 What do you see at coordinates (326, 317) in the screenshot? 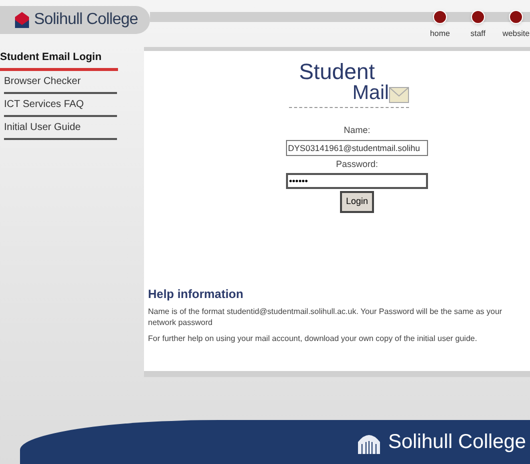
I see `help-text: Name is of the format studentid@studentmail.solihull.ac.uk. Your Password will be the same as your network password` at bounding box center [326, 317].